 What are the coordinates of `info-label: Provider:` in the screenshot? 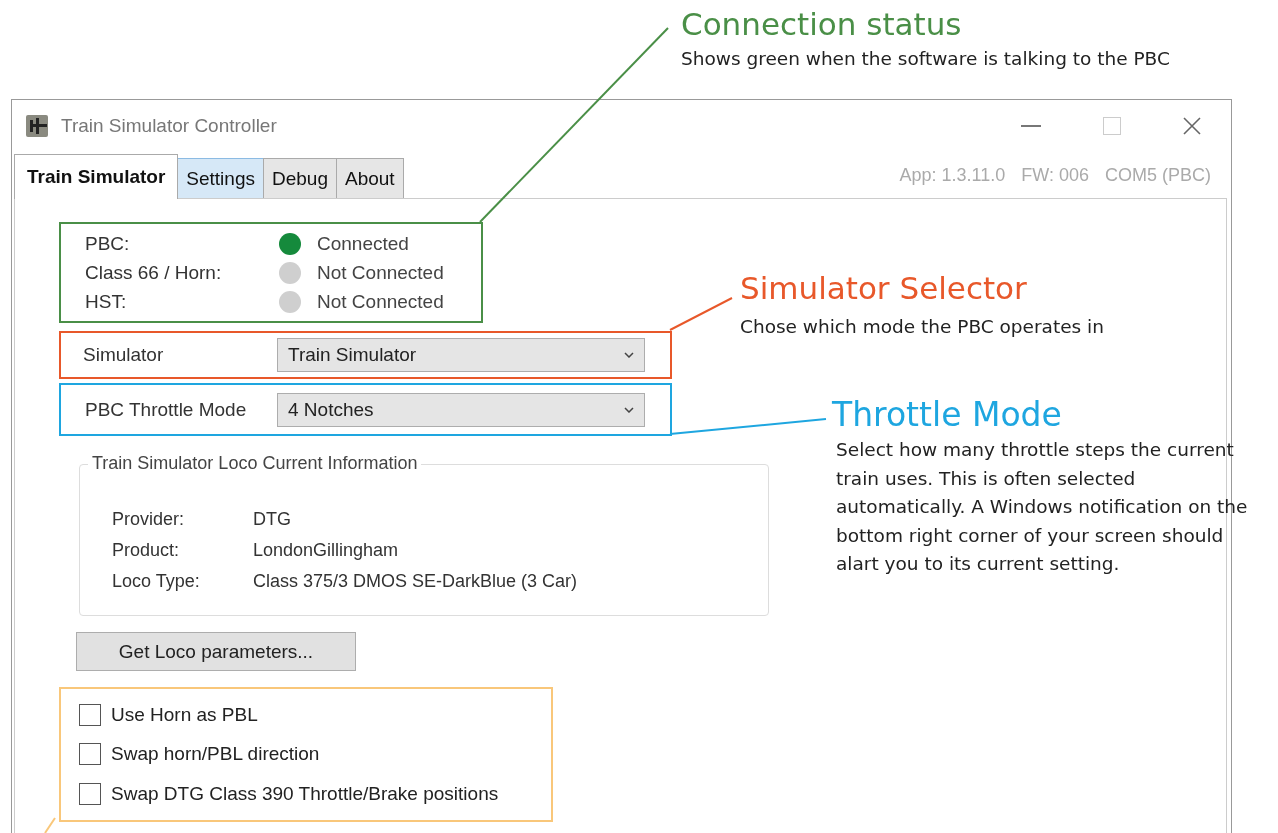 It's located at (149, 519).